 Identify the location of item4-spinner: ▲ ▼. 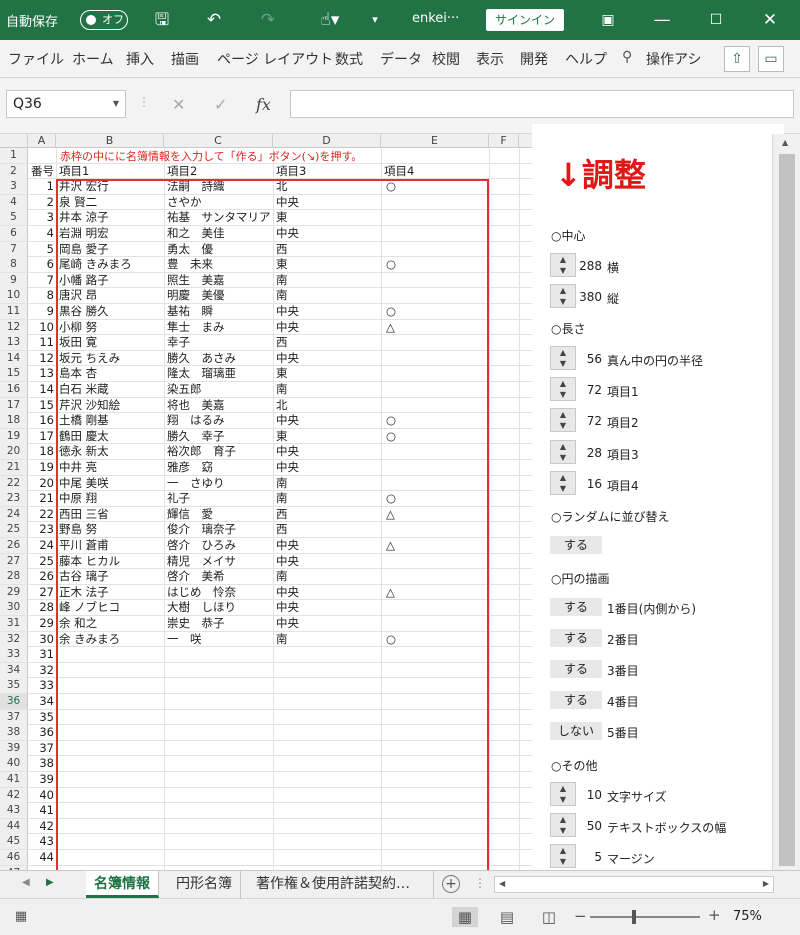
(563, 483).